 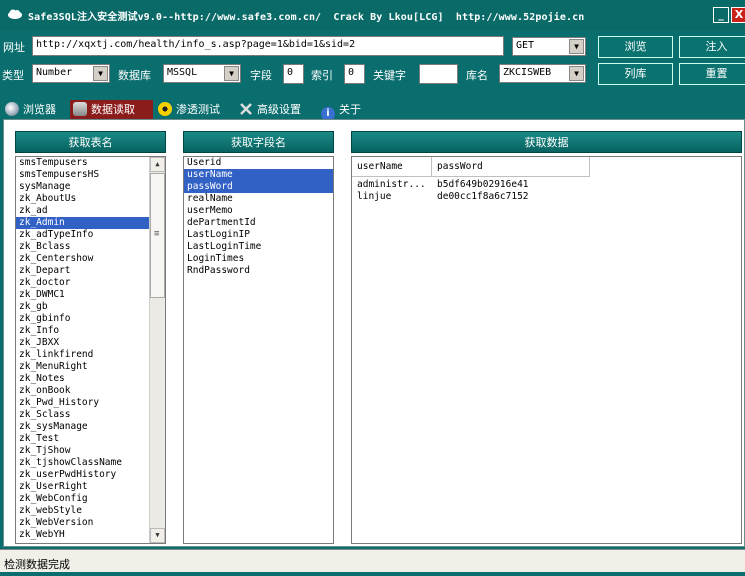 What do you see at coordinates (258, 223) in the screenshot?
I see `list-item: dePartmentId` at bounding box center [258, 223].